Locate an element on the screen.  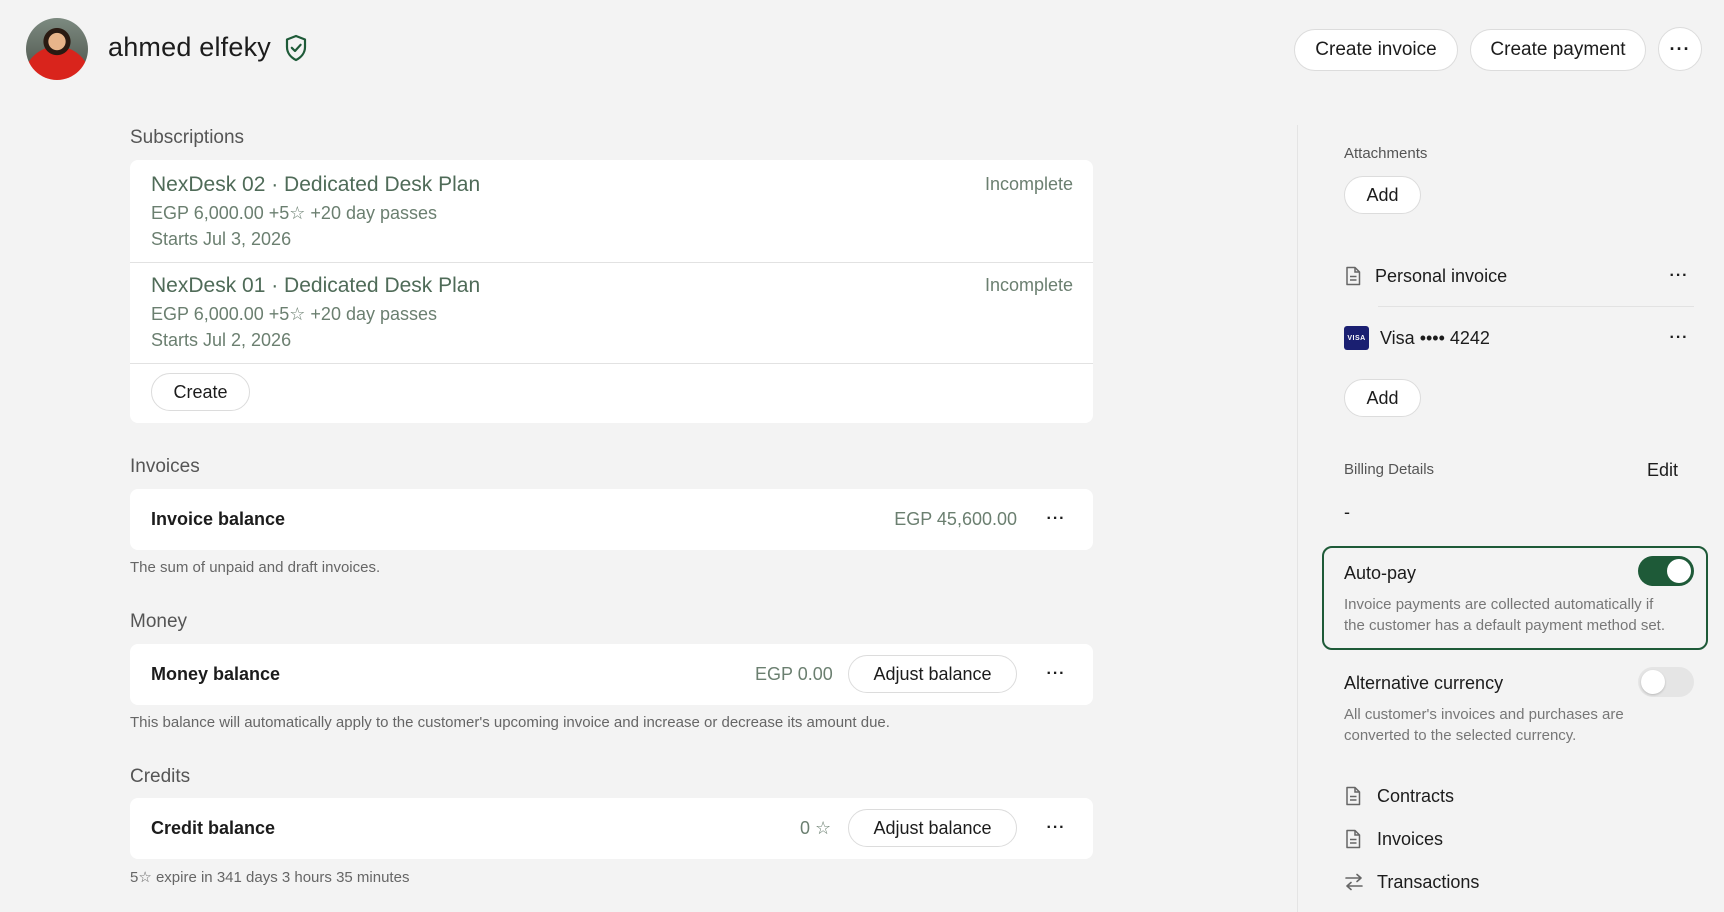
auto-pay-toggle is located at coordinates (1666, 571).